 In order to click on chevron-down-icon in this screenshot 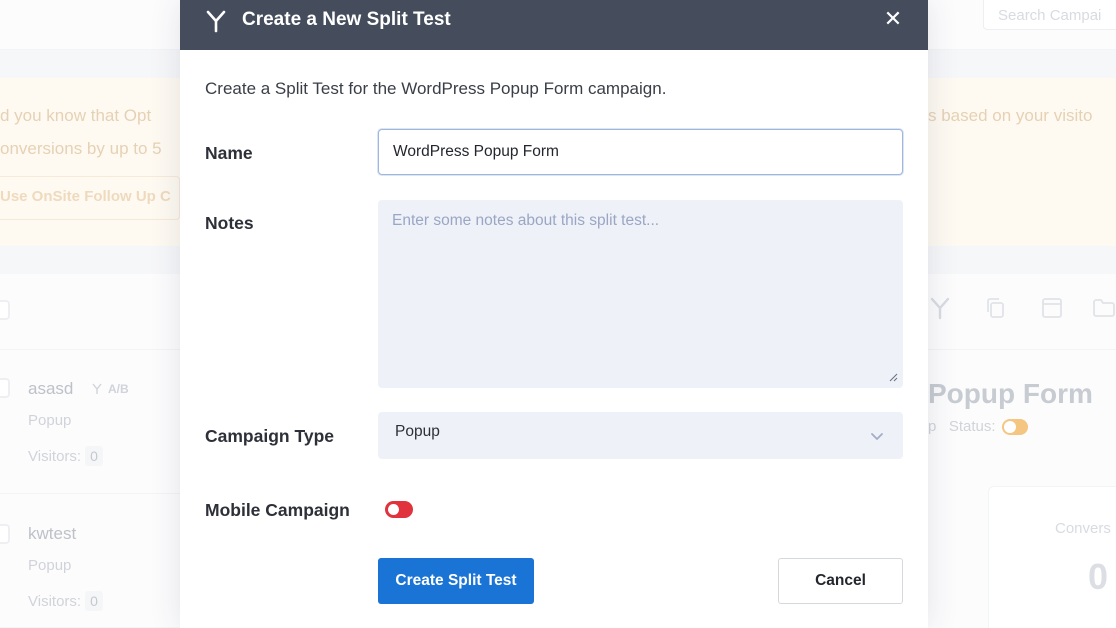, I will do `click(877, 436)`.